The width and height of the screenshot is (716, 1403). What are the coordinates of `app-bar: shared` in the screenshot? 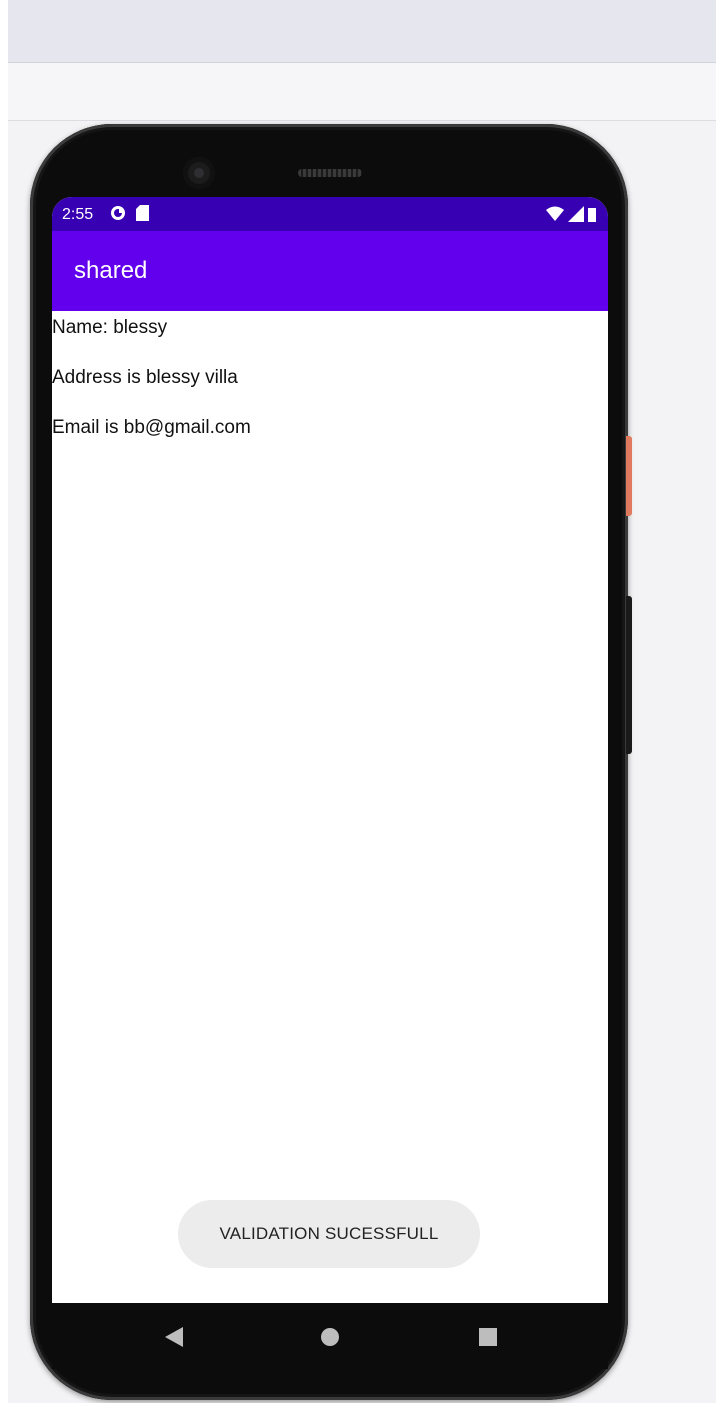 It's located at (330, 271).